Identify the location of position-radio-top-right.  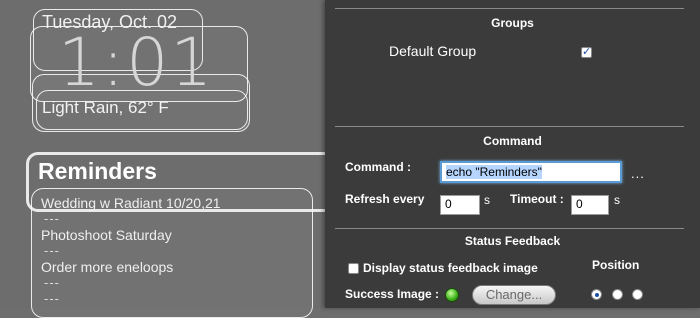
(637, 294).